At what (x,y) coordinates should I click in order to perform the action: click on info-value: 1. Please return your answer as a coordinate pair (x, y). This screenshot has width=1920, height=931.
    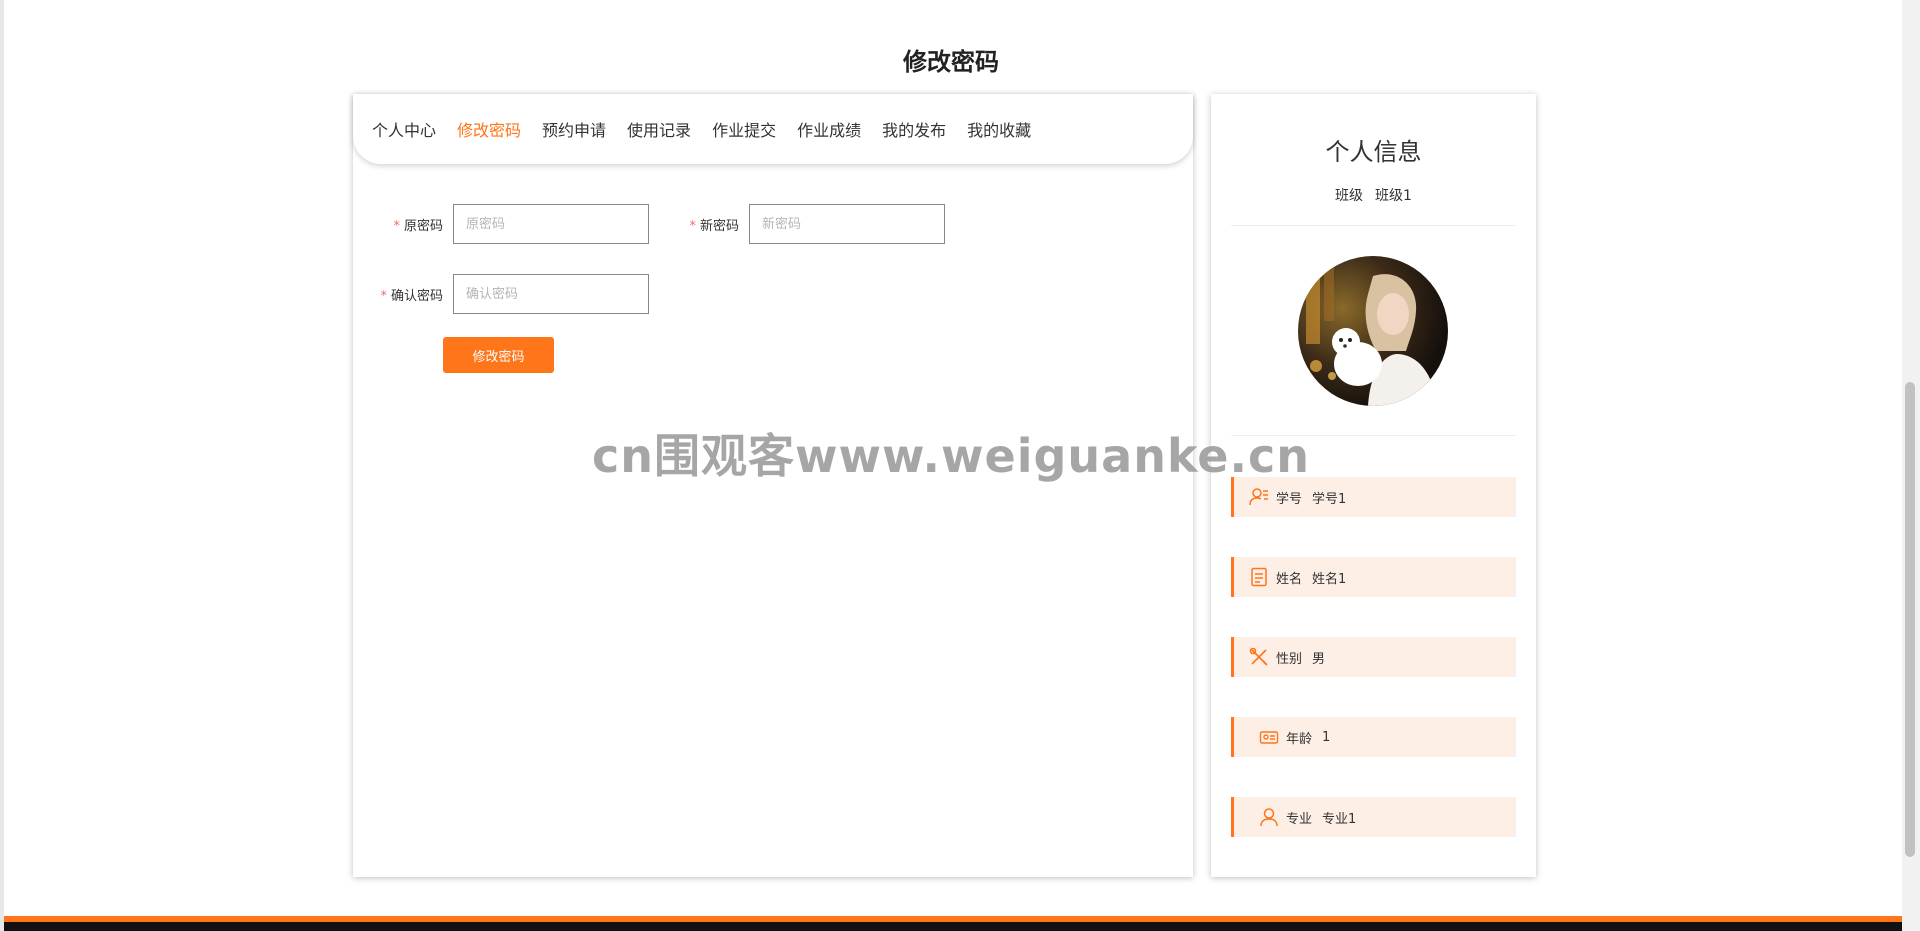
    Looking at the image, I should click on (1326, 737).